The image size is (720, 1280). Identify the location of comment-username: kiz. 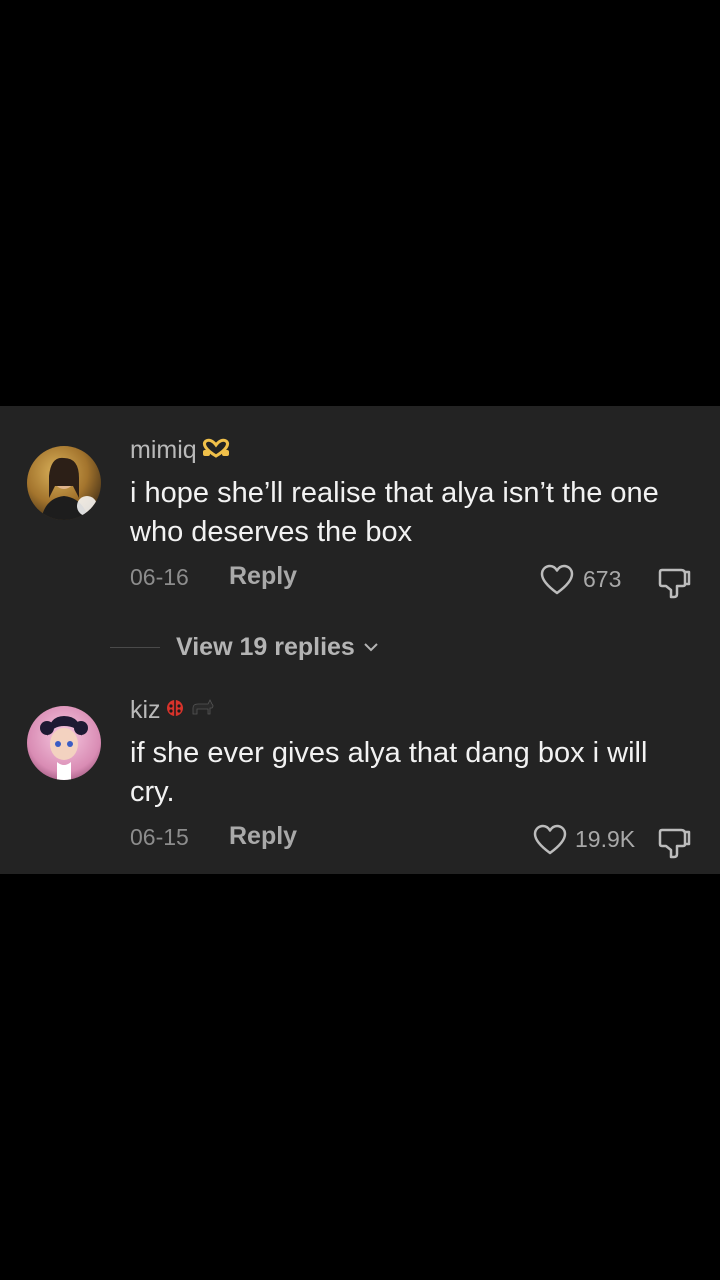
(173, 710).